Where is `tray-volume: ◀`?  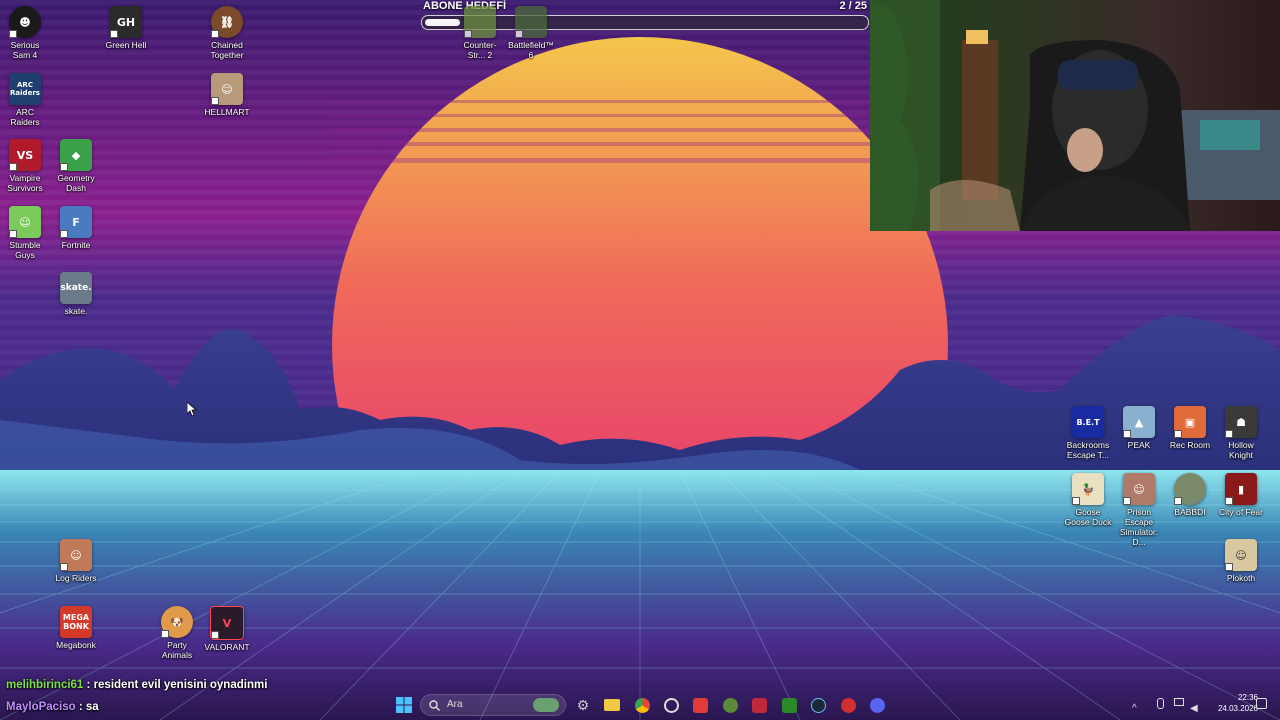 tray-volume: ◀ is located at coordinates (1196, 706).